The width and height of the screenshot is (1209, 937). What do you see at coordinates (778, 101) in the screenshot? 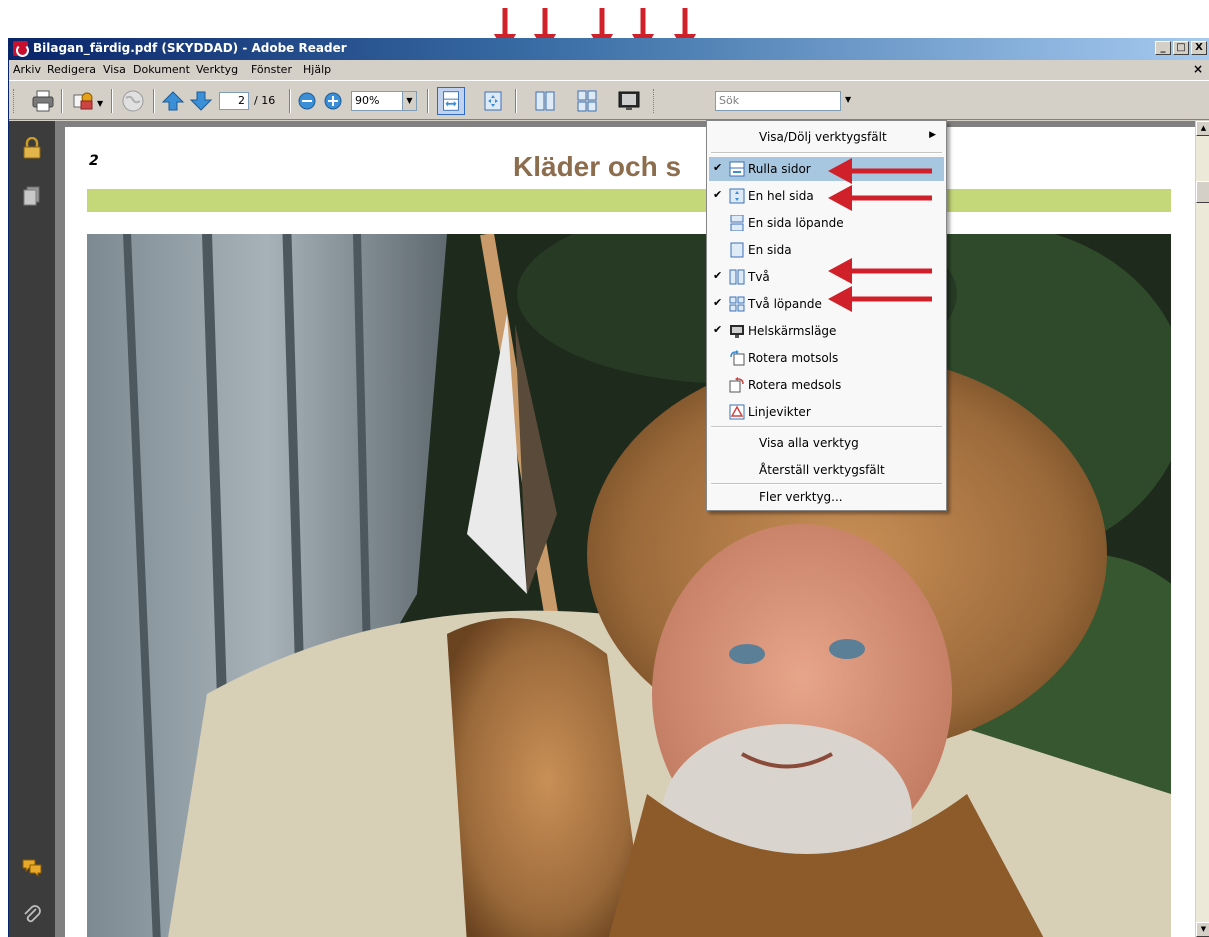
I see `search-input: Sök` at bounding box center [778, 101].